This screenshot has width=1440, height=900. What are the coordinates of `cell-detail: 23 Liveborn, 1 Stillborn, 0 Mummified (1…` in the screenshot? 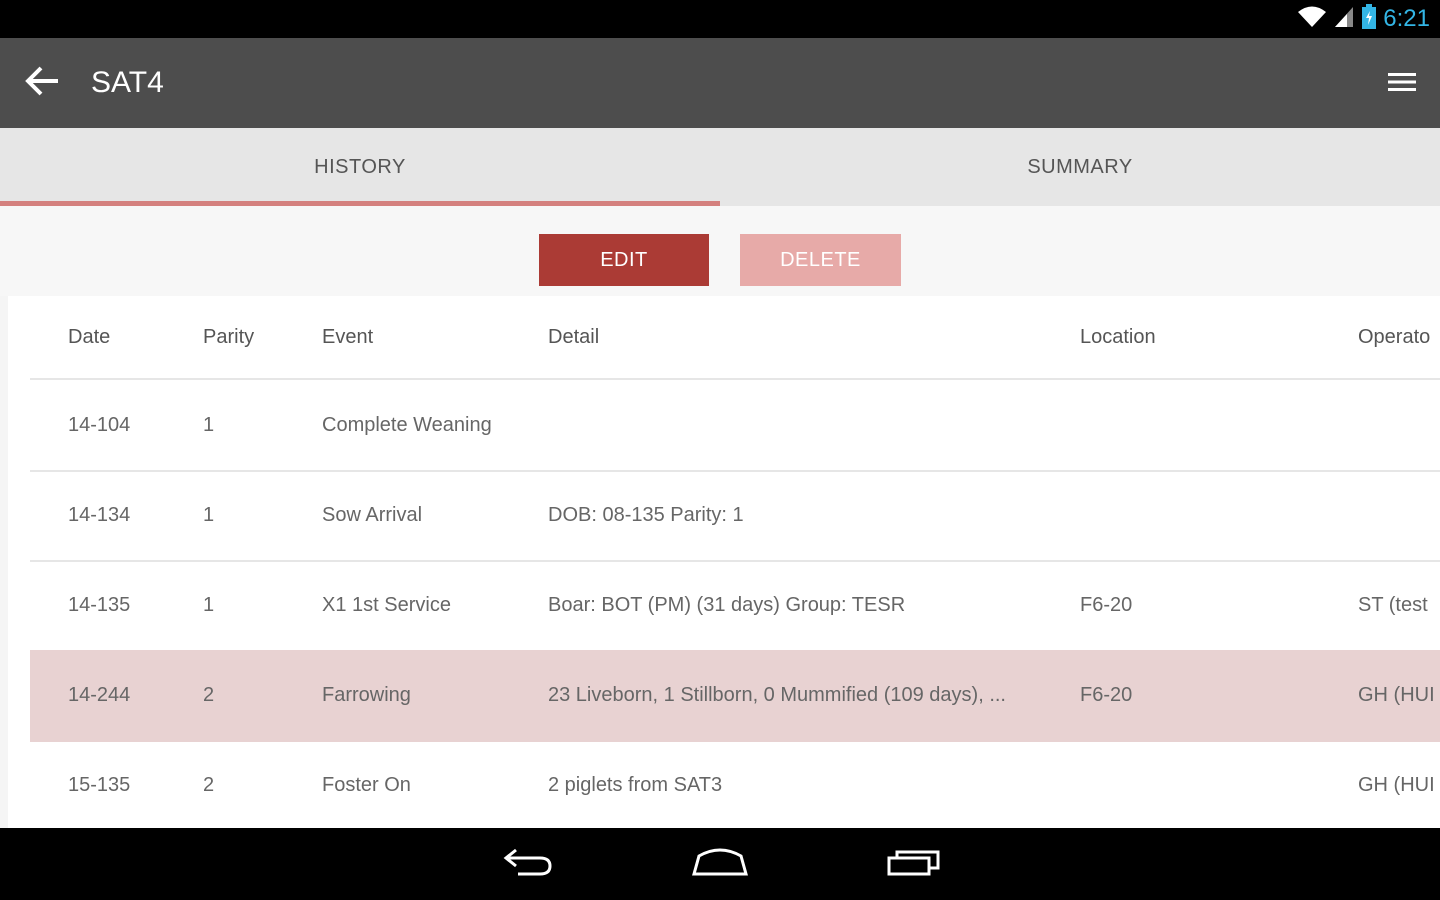 It's located at (777, 694).